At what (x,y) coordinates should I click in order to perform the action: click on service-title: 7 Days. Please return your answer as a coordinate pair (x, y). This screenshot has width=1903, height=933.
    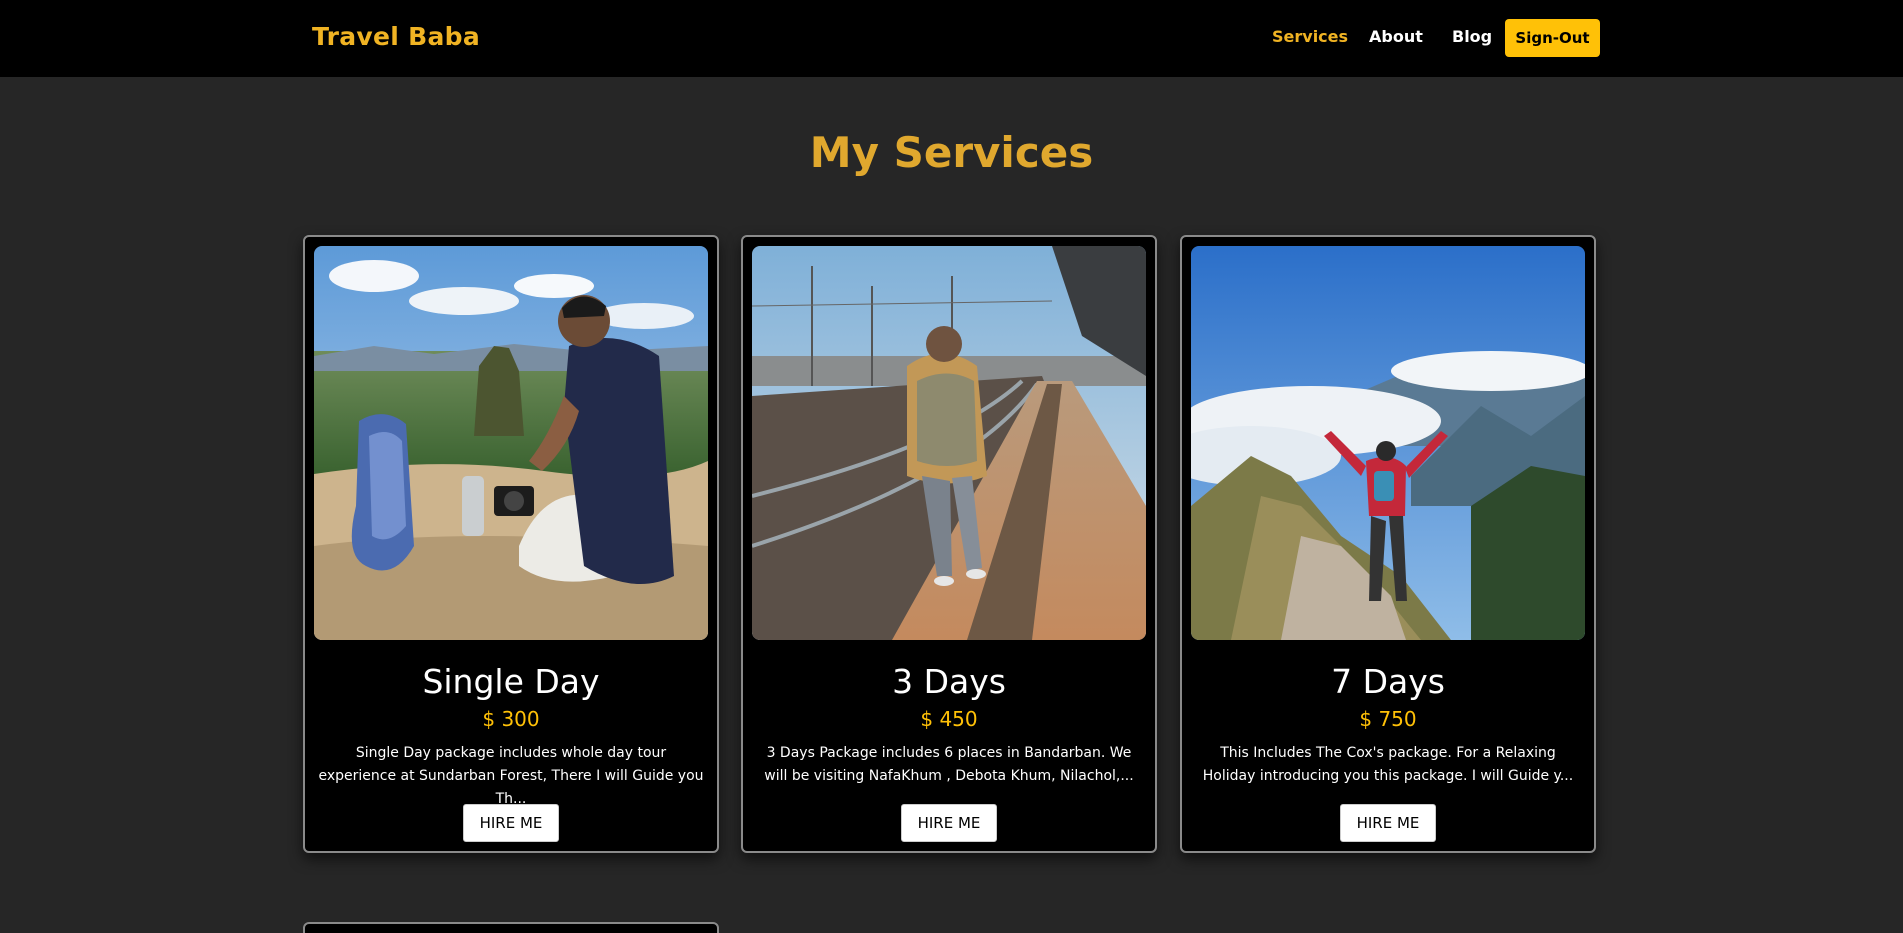
    Looking at the image, I should click on (1388, 681).